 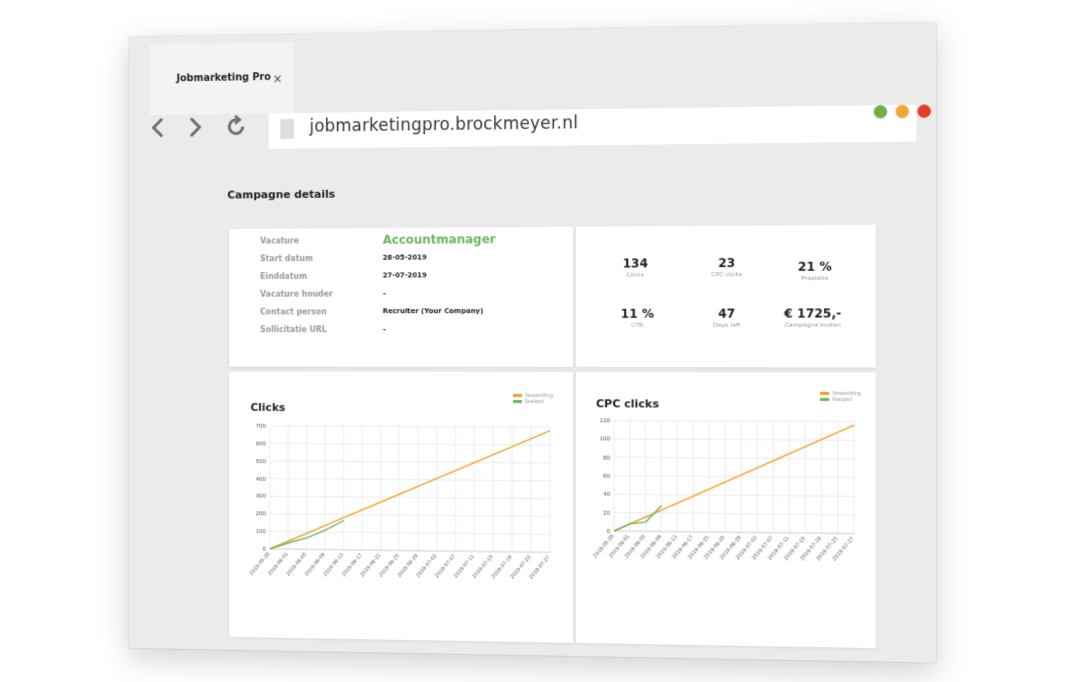 What do you see at coordinates (234, 127) in the screenshot?
I see `reload-icon` at bounding box center [234, 127].